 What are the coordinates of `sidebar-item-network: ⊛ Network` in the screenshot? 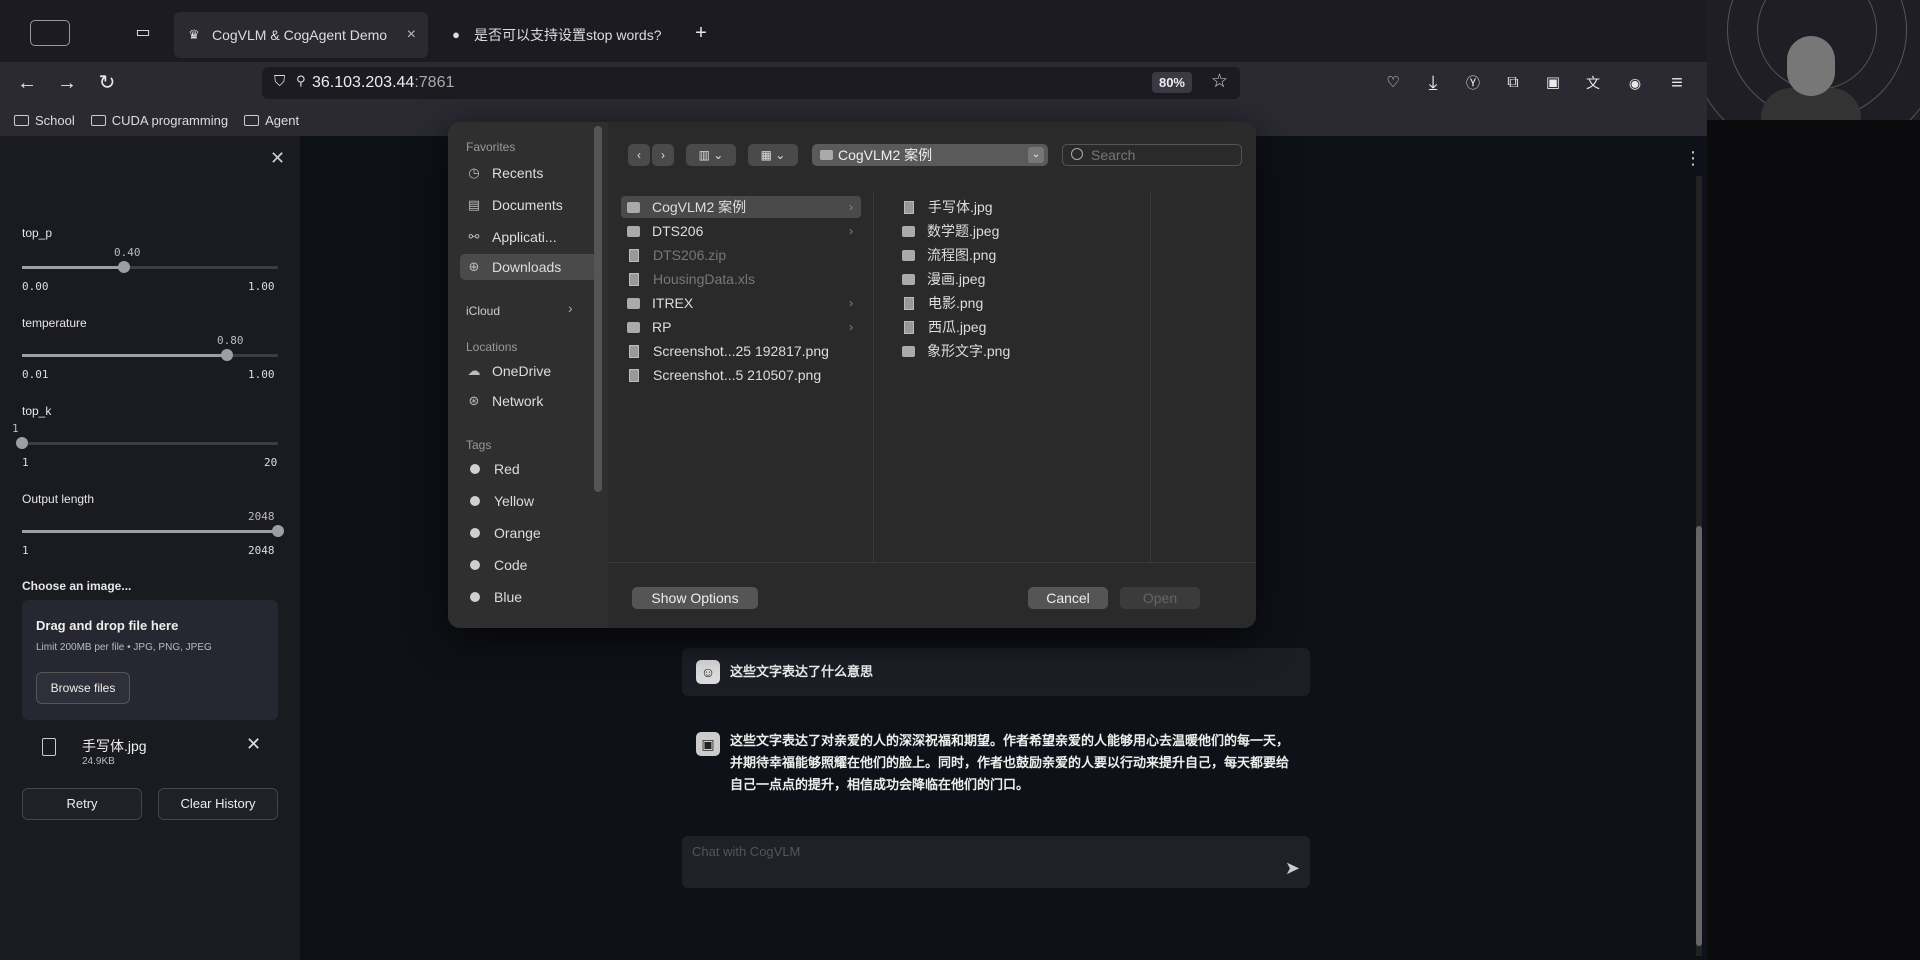 It's located at (529, 401).